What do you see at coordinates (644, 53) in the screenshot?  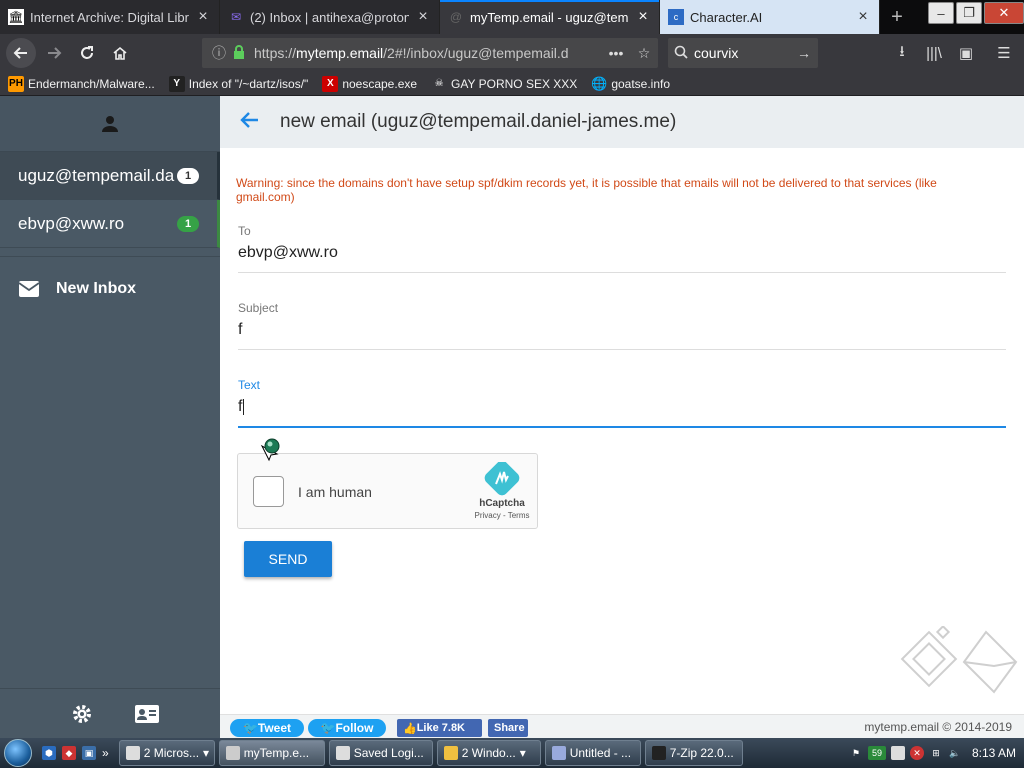 I see `bookmark-star-icon: ☆` at bounding box center [644, 53].